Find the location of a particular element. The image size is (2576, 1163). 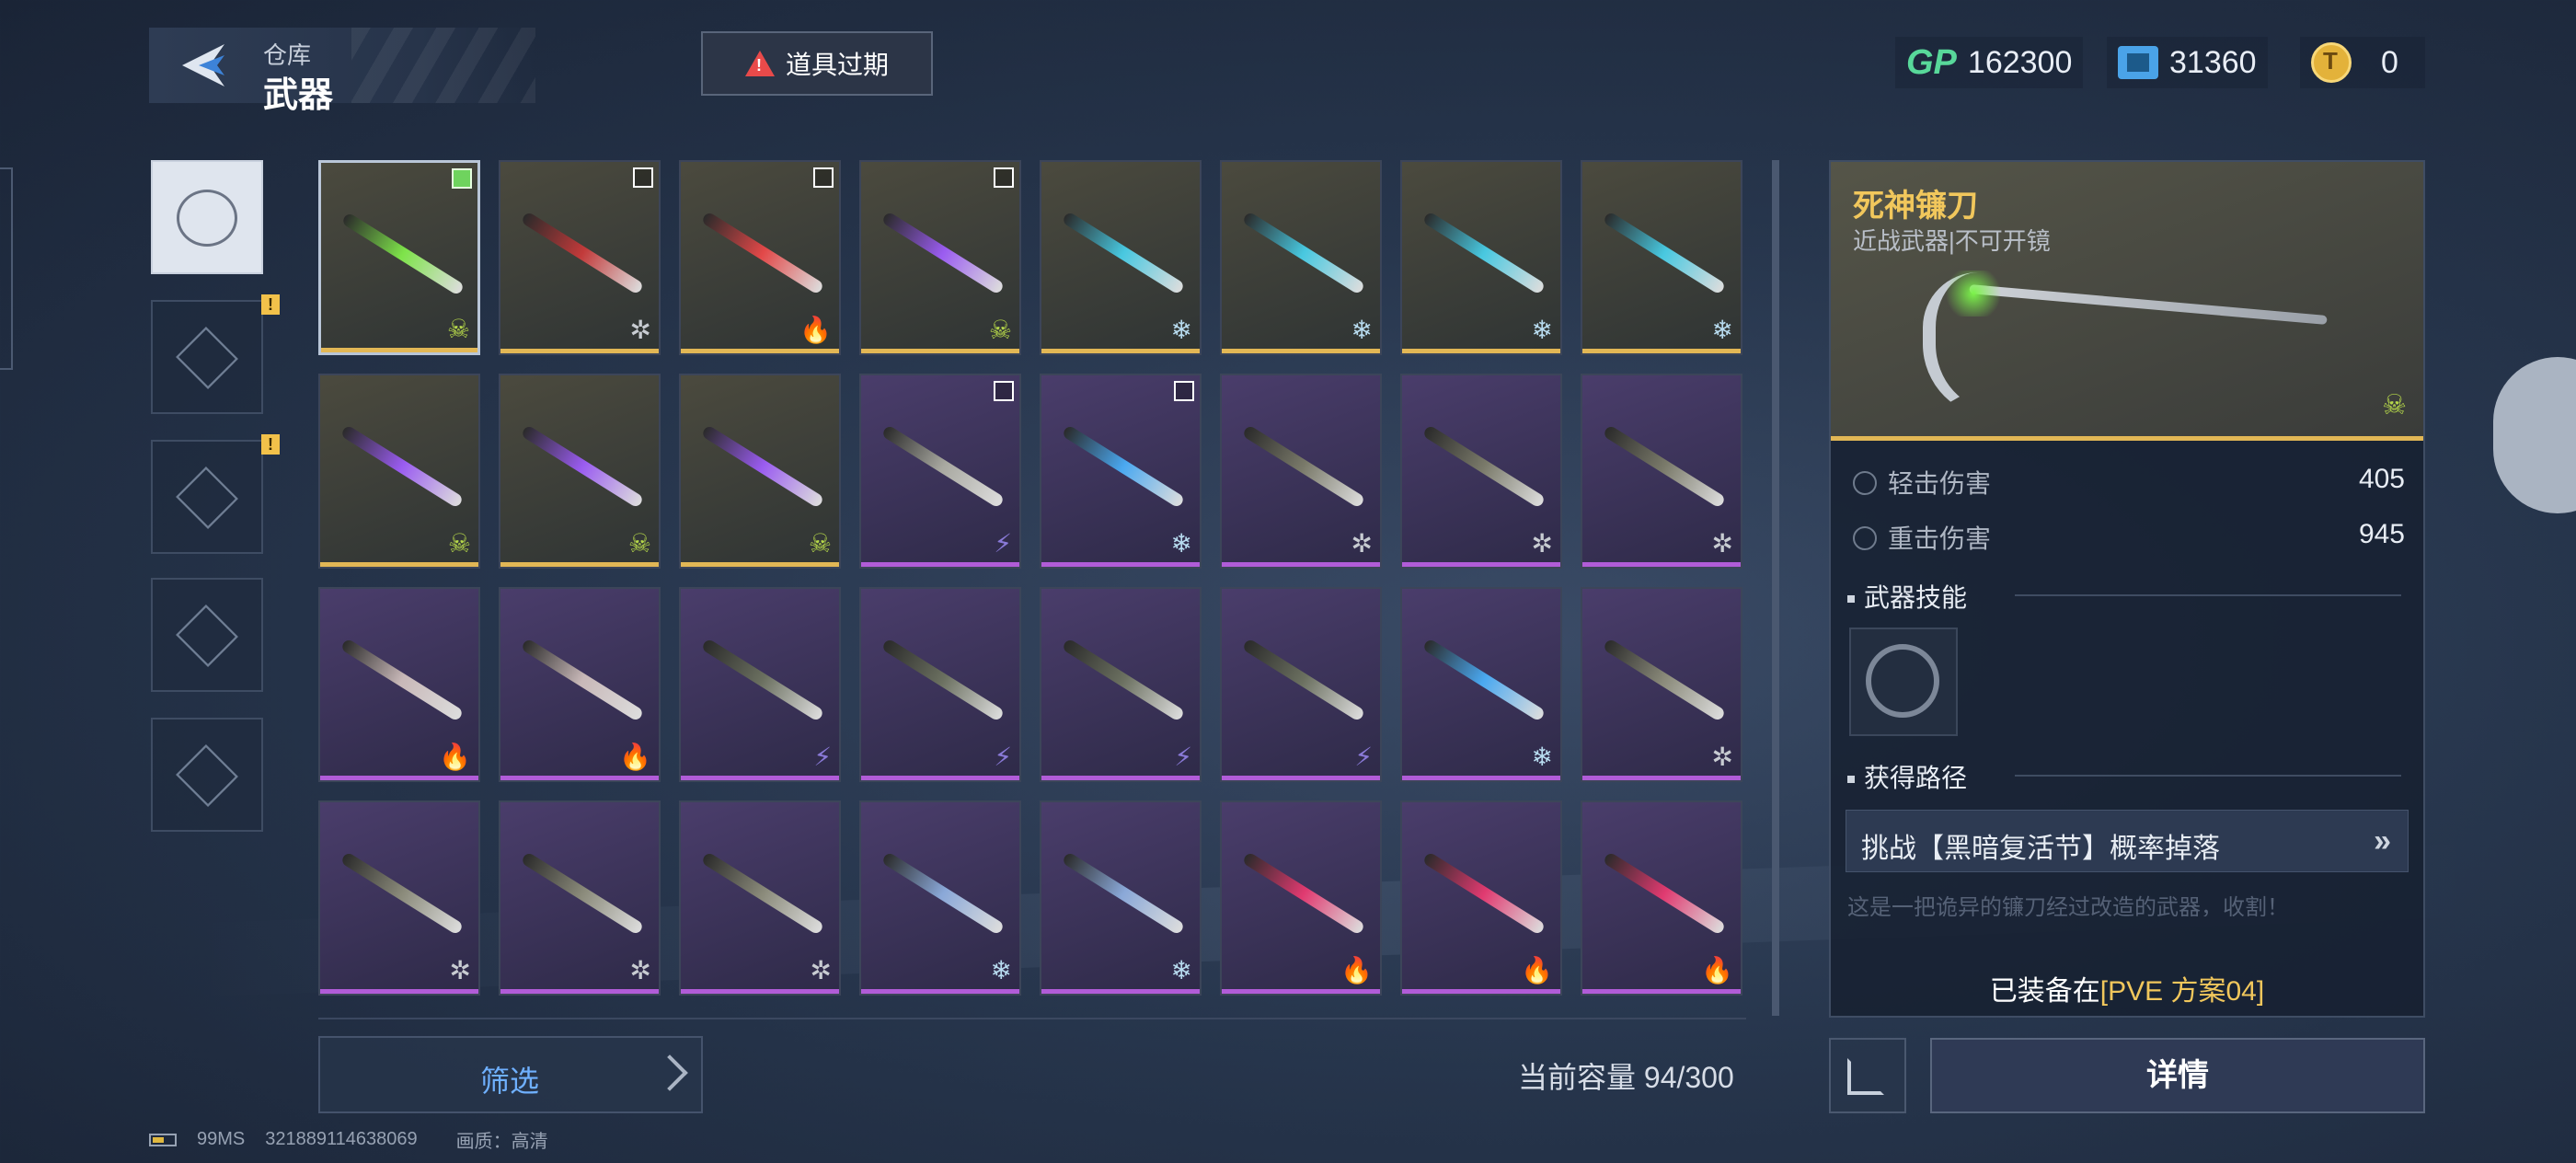

light-attack-icon is located at coordinates (1865, 483).